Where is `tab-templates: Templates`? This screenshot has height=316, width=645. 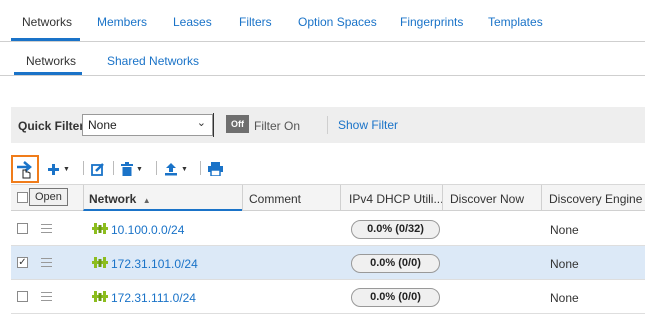 tab-templates: Templates is located at coordinates (515, 22).